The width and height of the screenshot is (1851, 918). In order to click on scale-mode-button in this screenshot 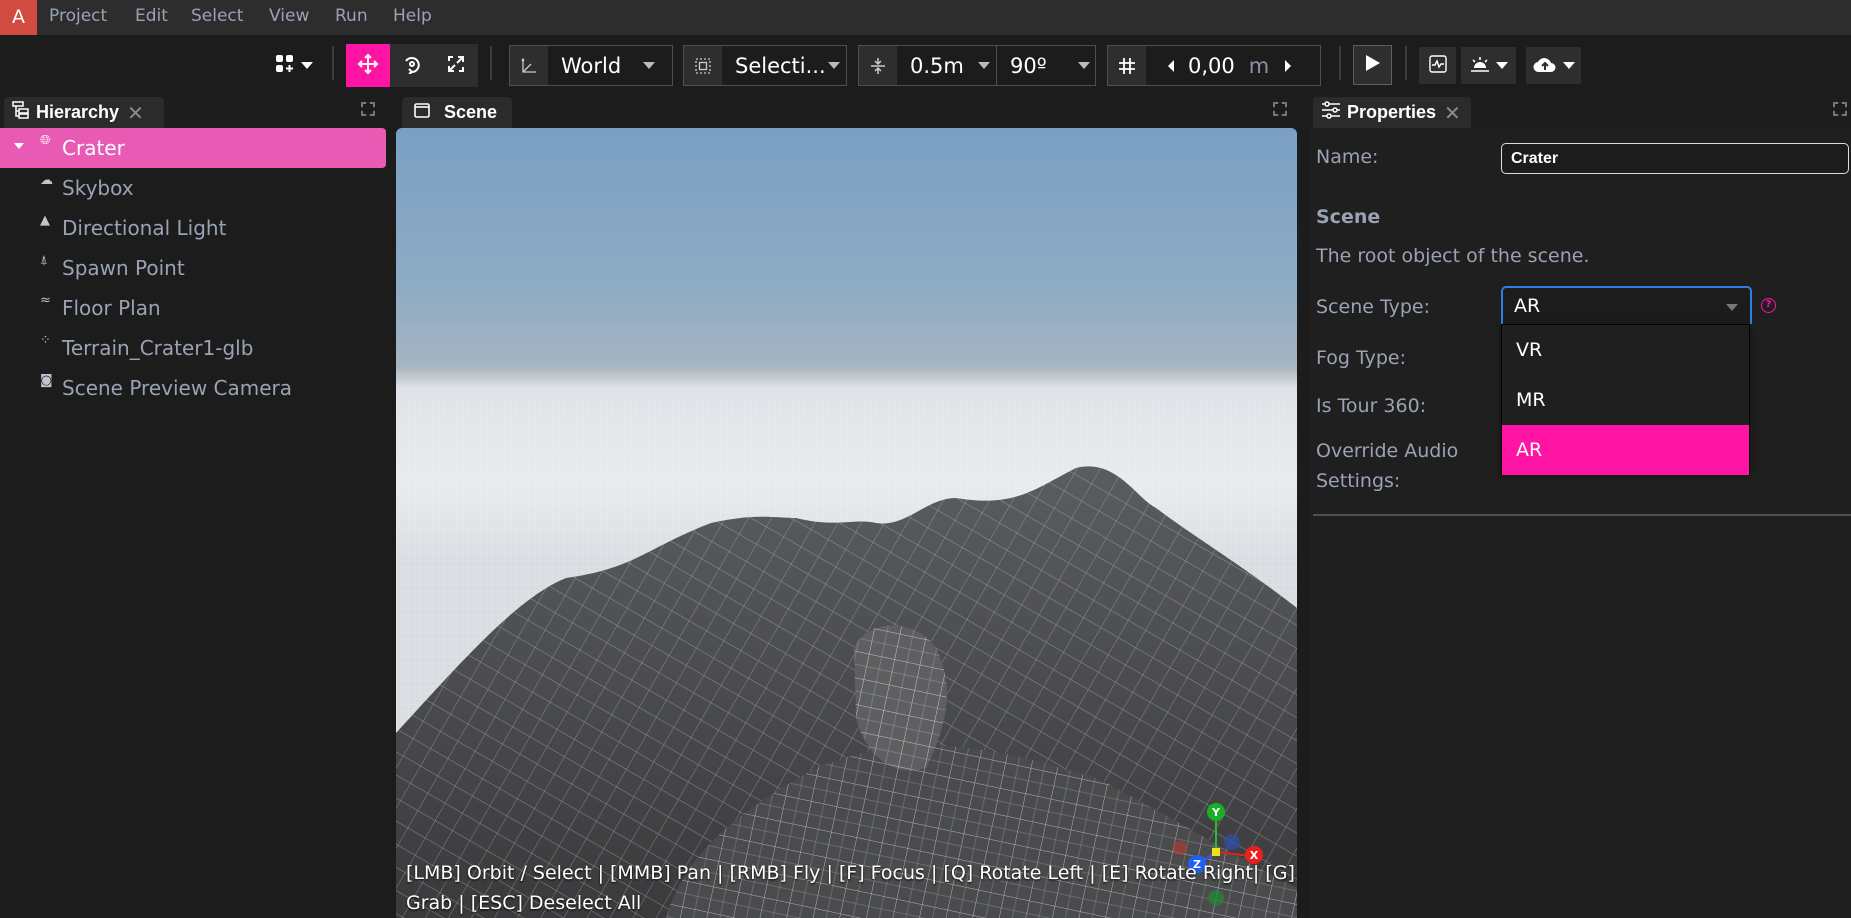, I will do `click(456, 65)`.